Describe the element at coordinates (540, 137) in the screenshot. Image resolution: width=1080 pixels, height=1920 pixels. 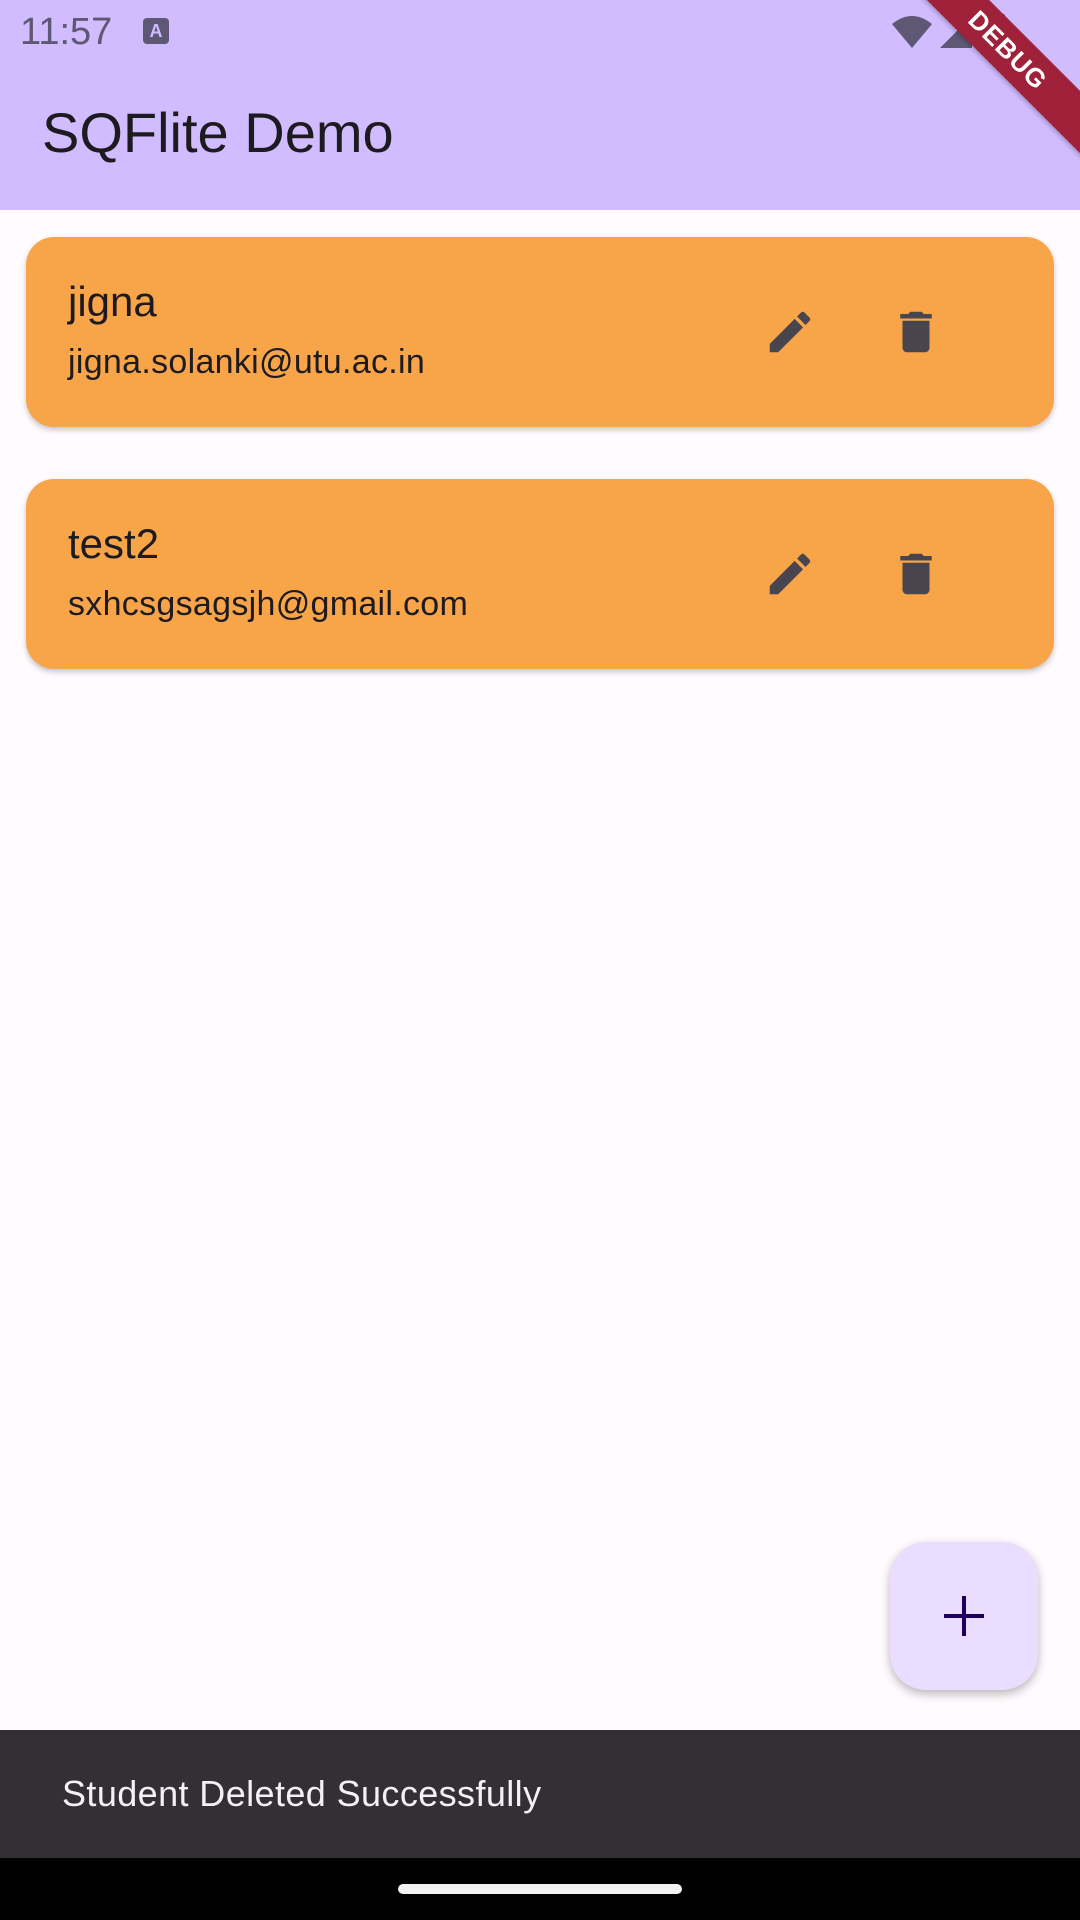
I see `app-bar: SQFlite Demo` at that location.